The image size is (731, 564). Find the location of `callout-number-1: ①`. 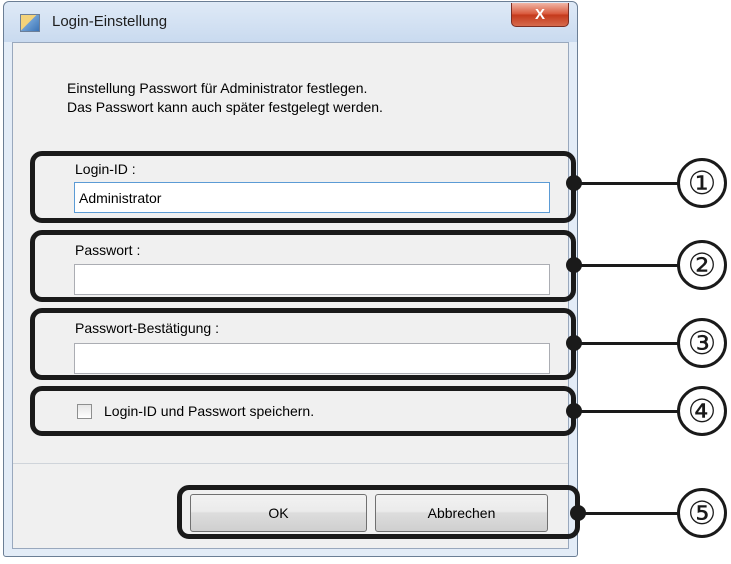

callout-number-1: ① is located at coordinates (702, 183).